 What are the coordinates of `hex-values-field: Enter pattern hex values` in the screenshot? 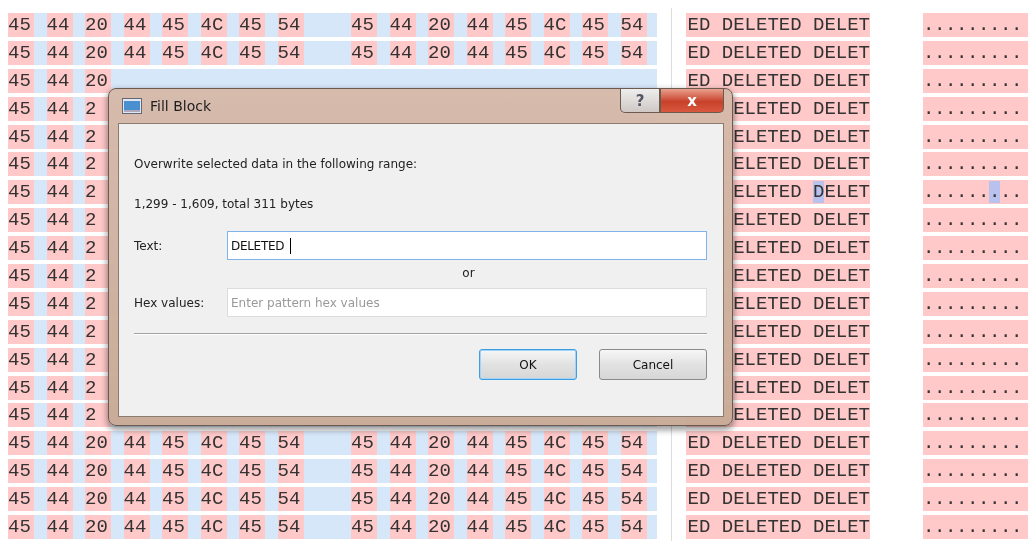 It's located at (467, 302).